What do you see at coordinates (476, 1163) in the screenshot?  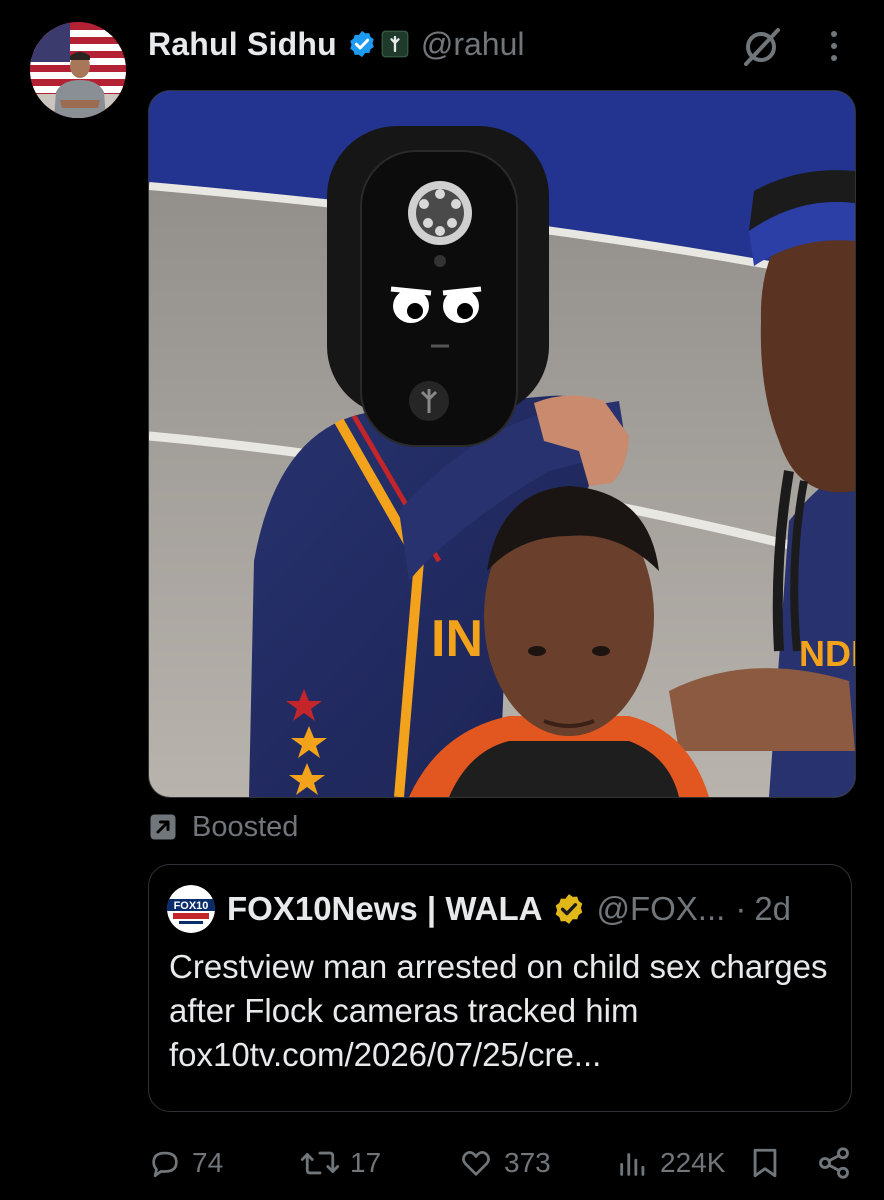 I see `like-icon` at bounding box center [476, 1163].